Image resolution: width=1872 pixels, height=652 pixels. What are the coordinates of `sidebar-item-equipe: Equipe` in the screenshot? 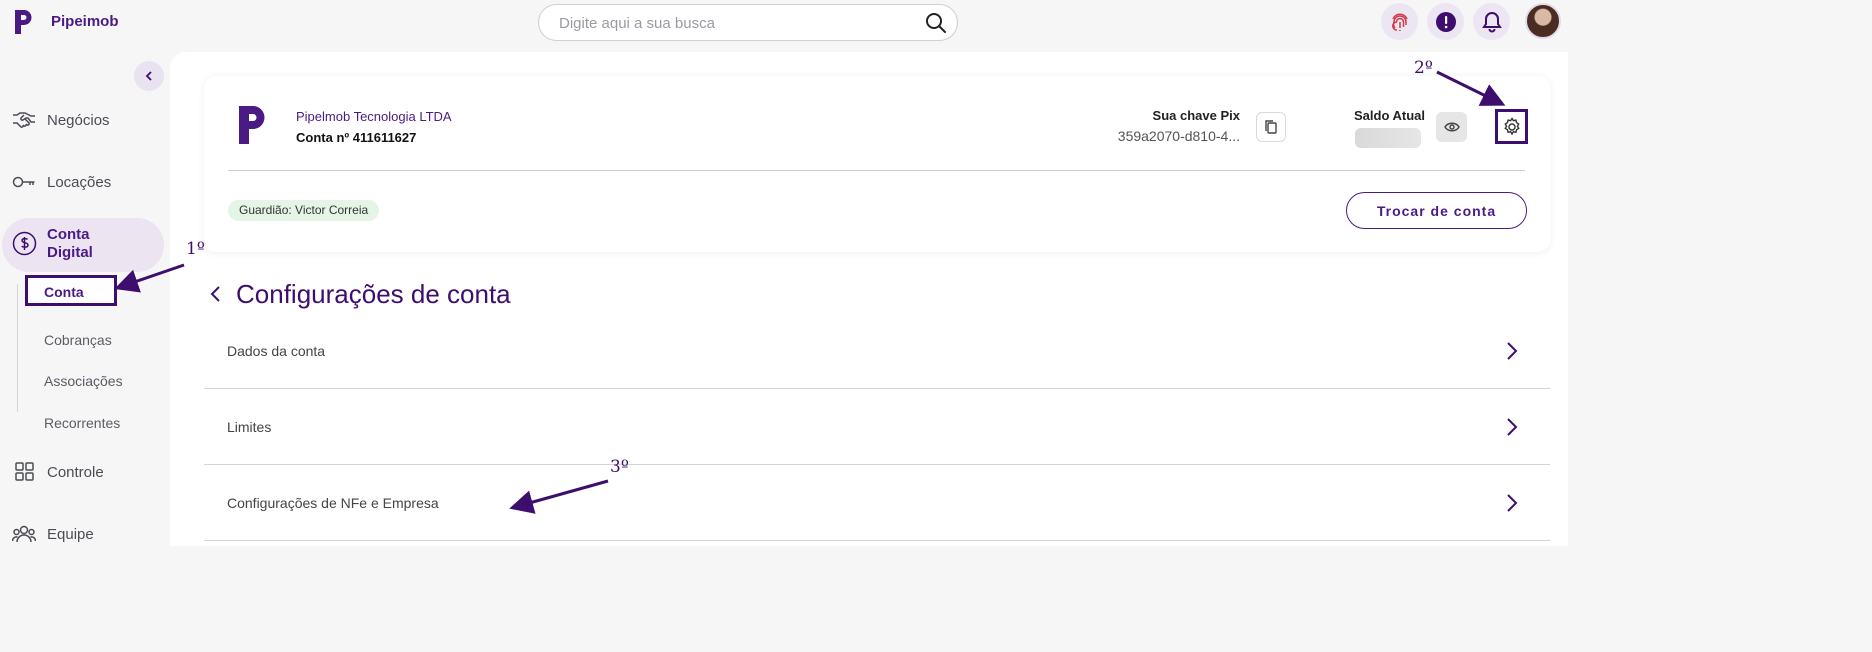 It's located at (85, 534).